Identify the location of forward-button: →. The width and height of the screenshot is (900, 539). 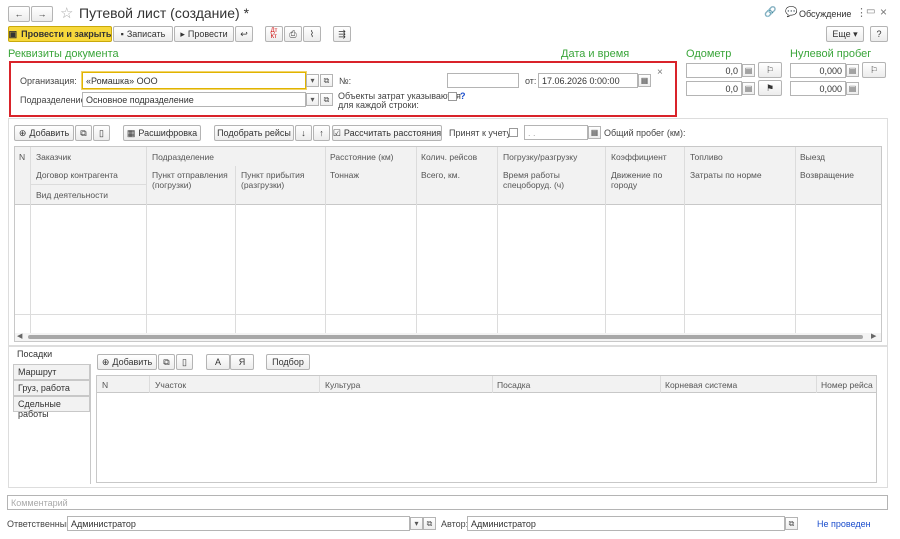
(42, 14).